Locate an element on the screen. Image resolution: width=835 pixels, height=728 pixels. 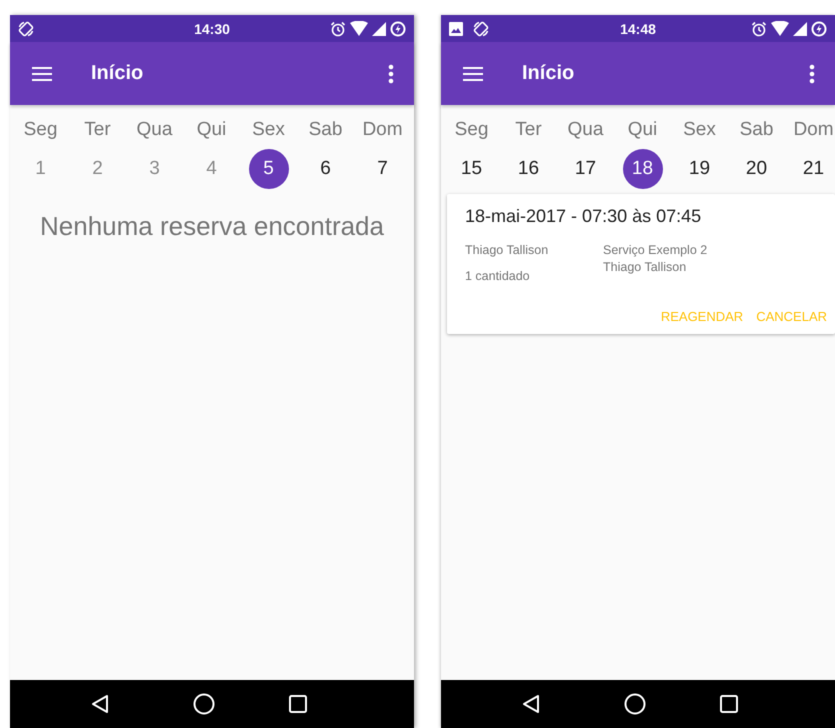
calendar-day: 20 is located at coordinates (756, 169).